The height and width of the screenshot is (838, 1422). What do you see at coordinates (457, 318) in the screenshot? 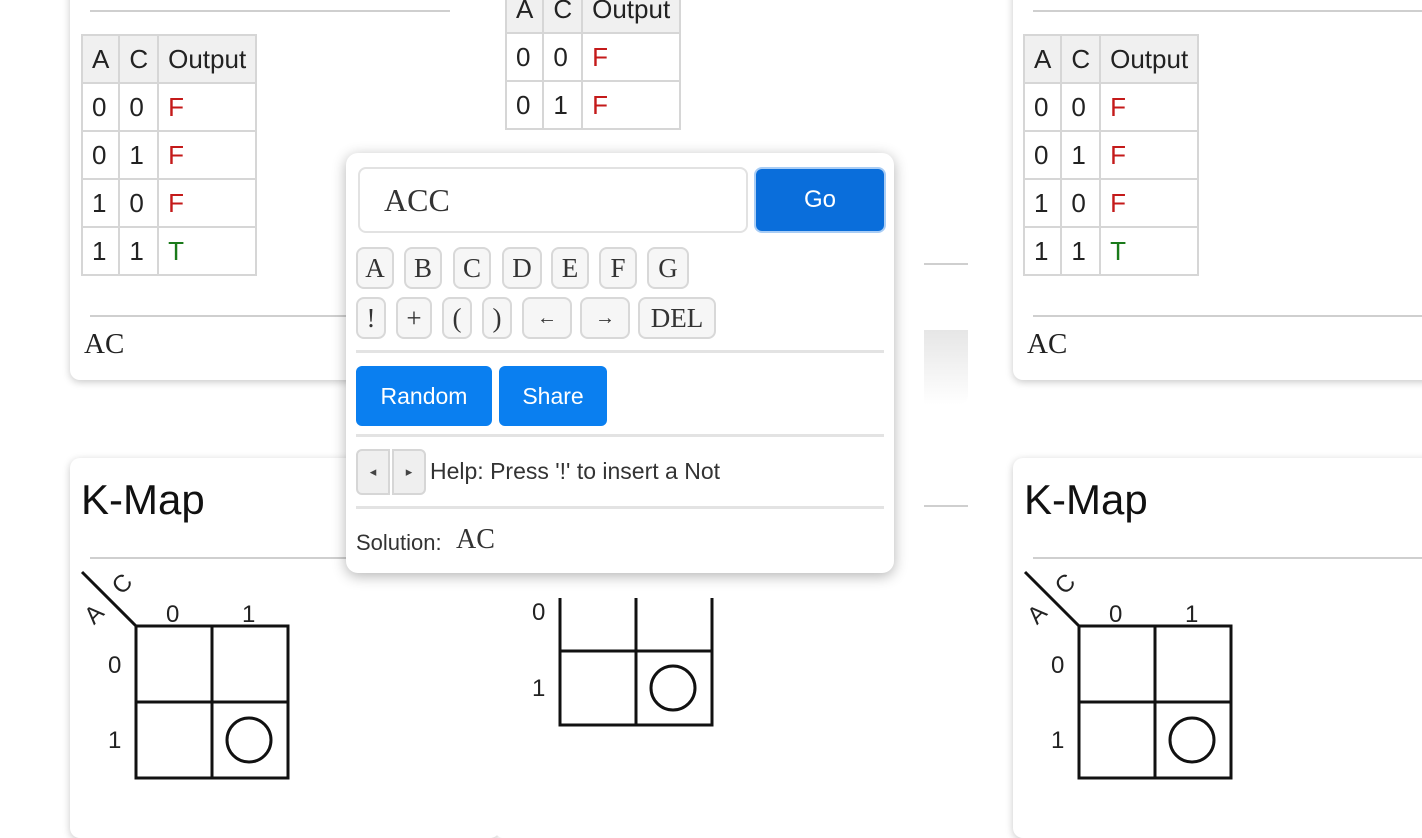
I see `key-open-paren: (` at bounding box center [457, 318].